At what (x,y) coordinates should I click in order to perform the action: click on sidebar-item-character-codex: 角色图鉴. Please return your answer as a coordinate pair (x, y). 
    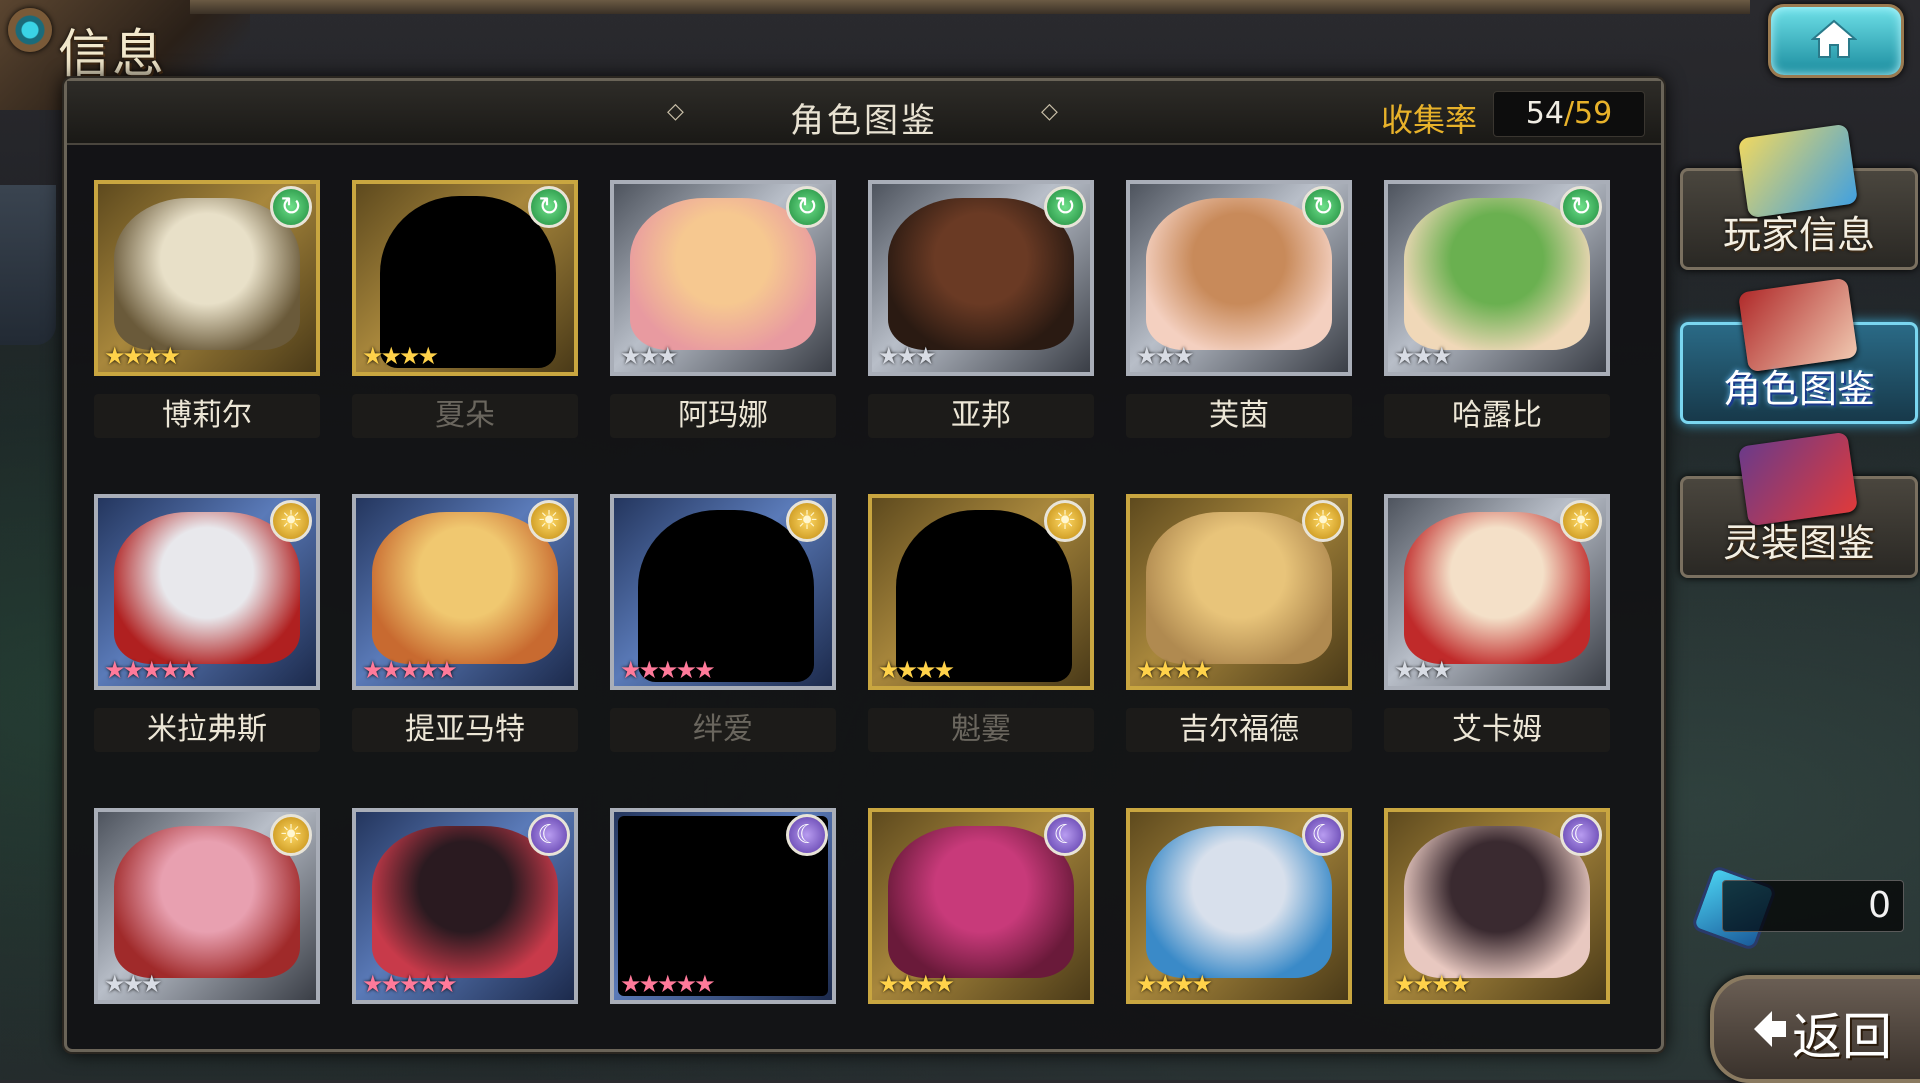
    Looking at the image, I should click on (1799, 350).